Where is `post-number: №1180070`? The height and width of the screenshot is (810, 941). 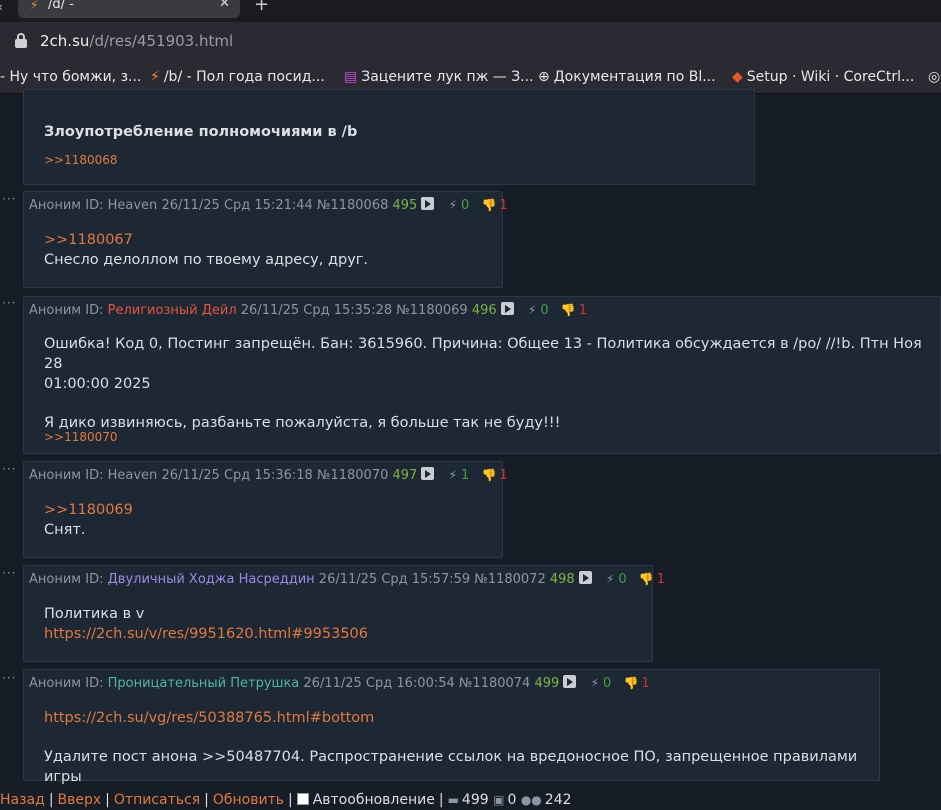 post-number: №1180070 is located at coordinates (352, 475).